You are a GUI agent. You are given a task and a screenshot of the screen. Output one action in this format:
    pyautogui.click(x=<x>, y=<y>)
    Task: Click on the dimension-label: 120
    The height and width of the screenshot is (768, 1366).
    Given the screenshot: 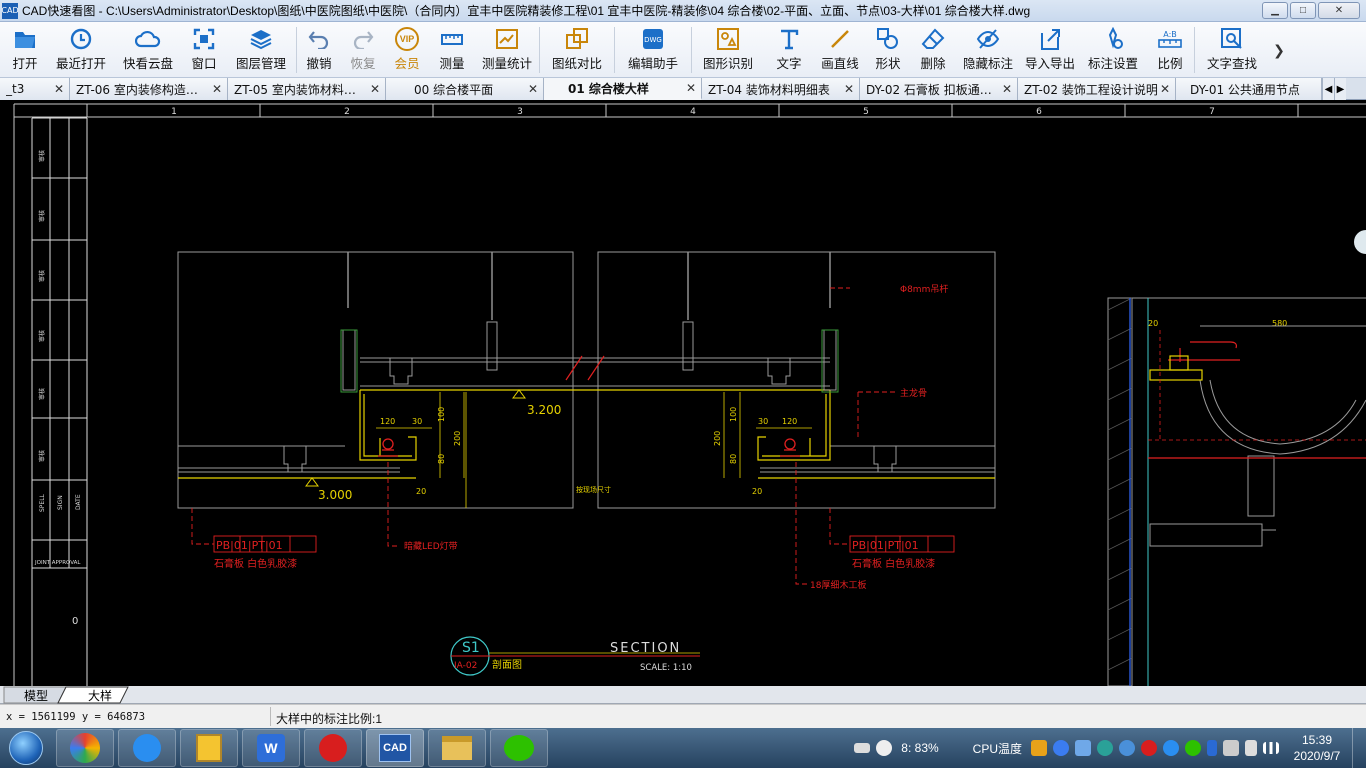 What is the action you would take?
    pyautogui.click(x=387, y=421)
    